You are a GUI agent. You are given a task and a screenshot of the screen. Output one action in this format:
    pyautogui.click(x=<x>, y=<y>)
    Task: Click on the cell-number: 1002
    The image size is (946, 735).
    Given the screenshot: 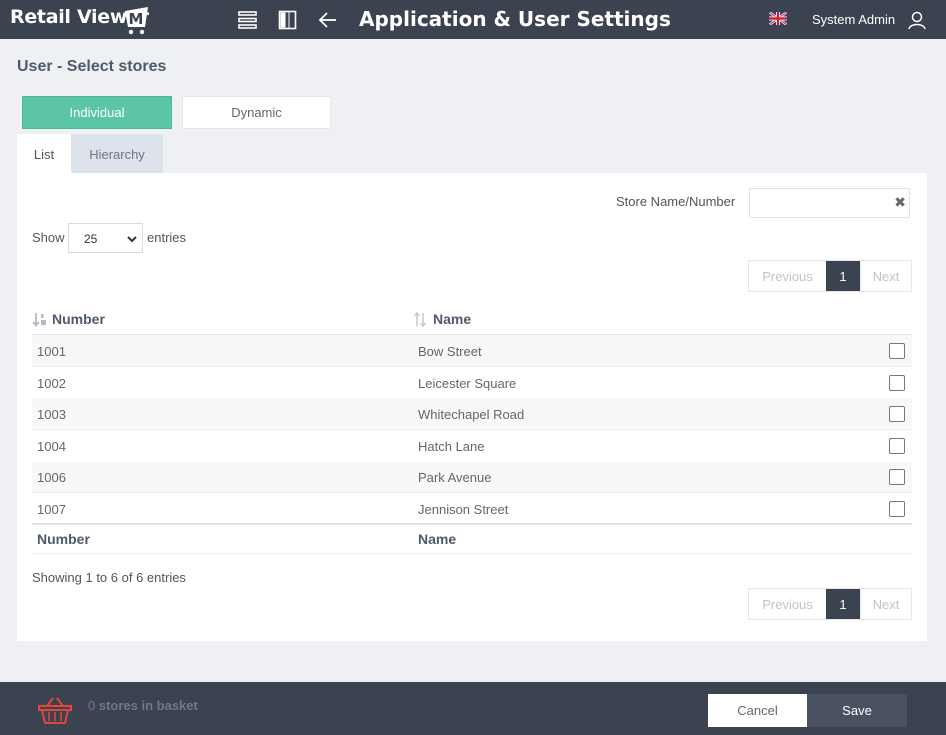 What is the action you would take?
    pyautogui.click(x=51, y=383)
    